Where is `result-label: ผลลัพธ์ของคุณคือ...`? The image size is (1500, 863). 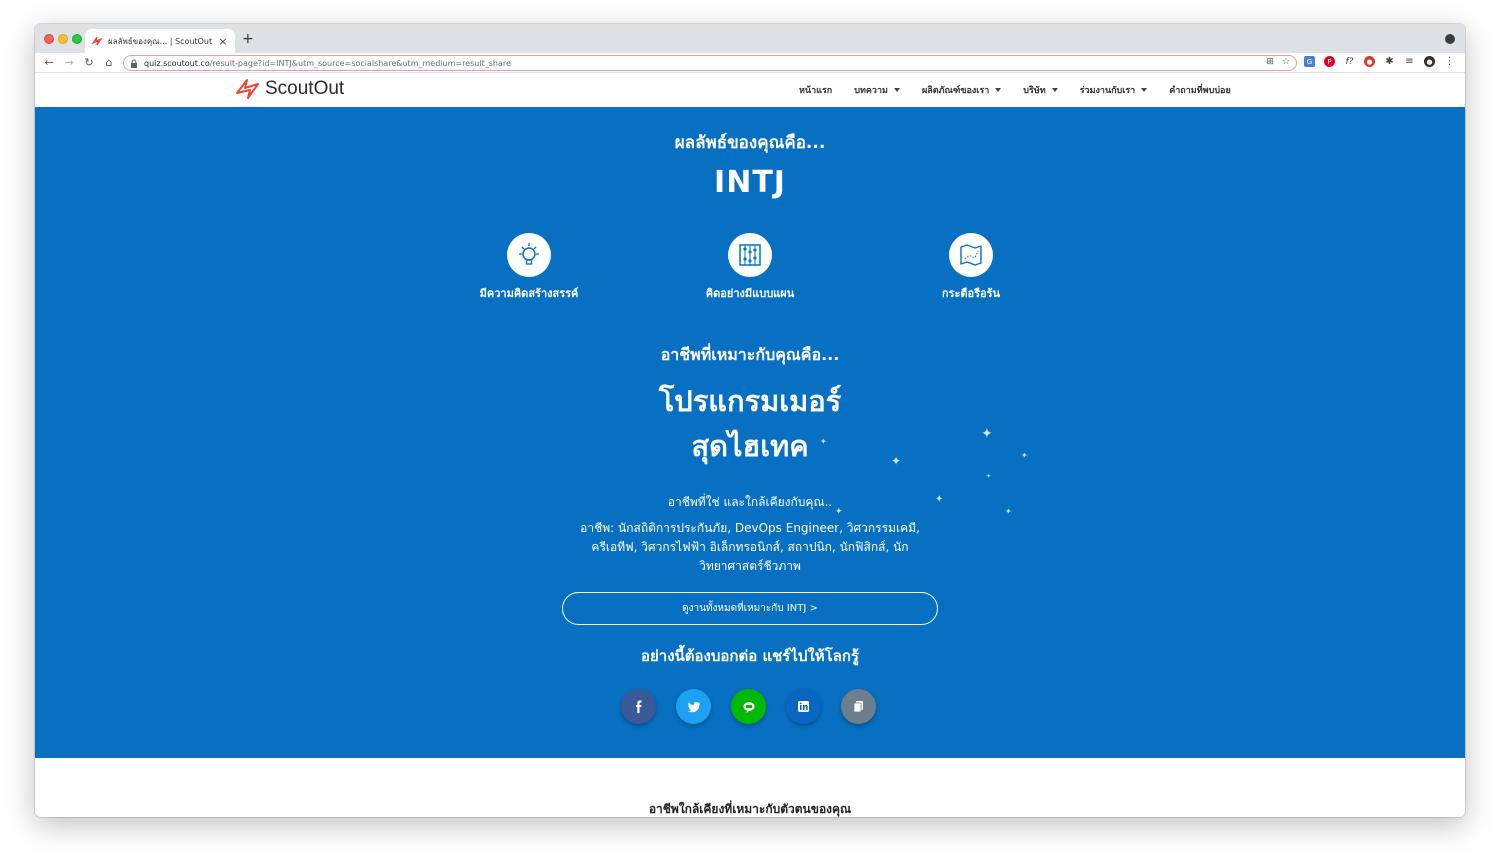
result-label: ผลลัพธ์ของคุณคือ... is located at coordinates (750, 143).